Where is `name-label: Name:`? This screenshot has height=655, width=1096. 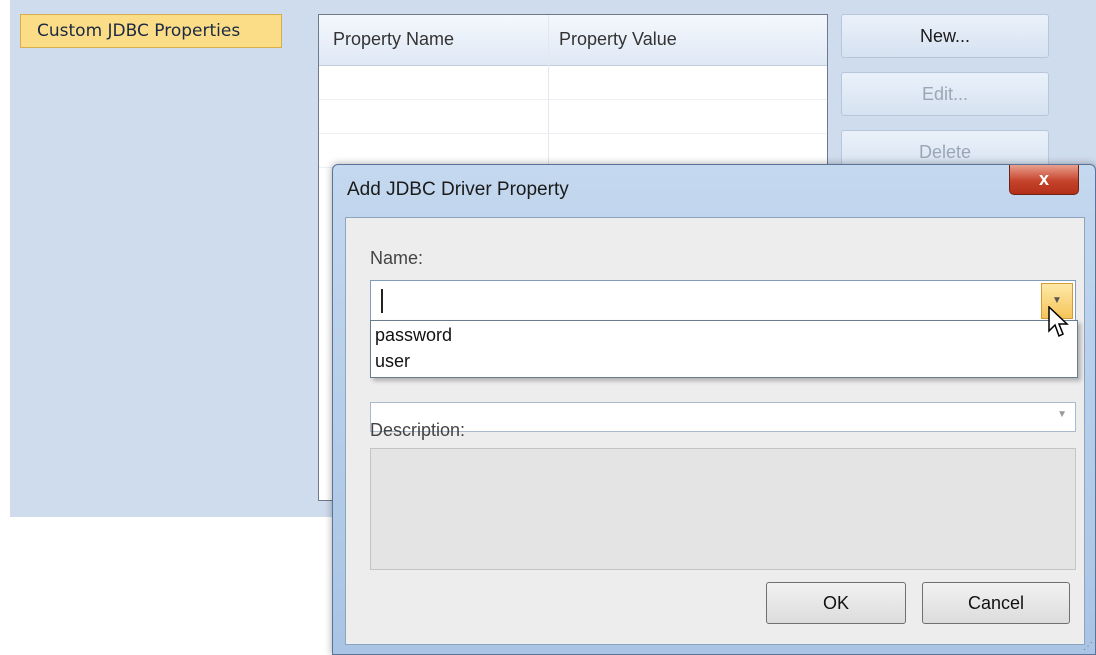
name-label: Name: is located at coordinates (397, 258).